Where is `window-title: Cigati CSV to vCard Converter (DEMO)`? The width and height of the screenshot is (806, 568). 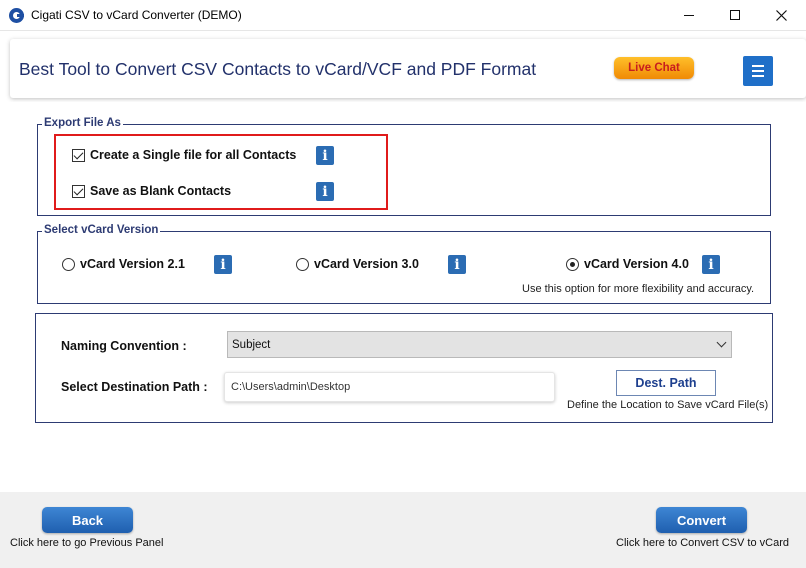 window-title: Cigati CSV to vCard Converter (DEMO) is located at coordinates (136, 15).